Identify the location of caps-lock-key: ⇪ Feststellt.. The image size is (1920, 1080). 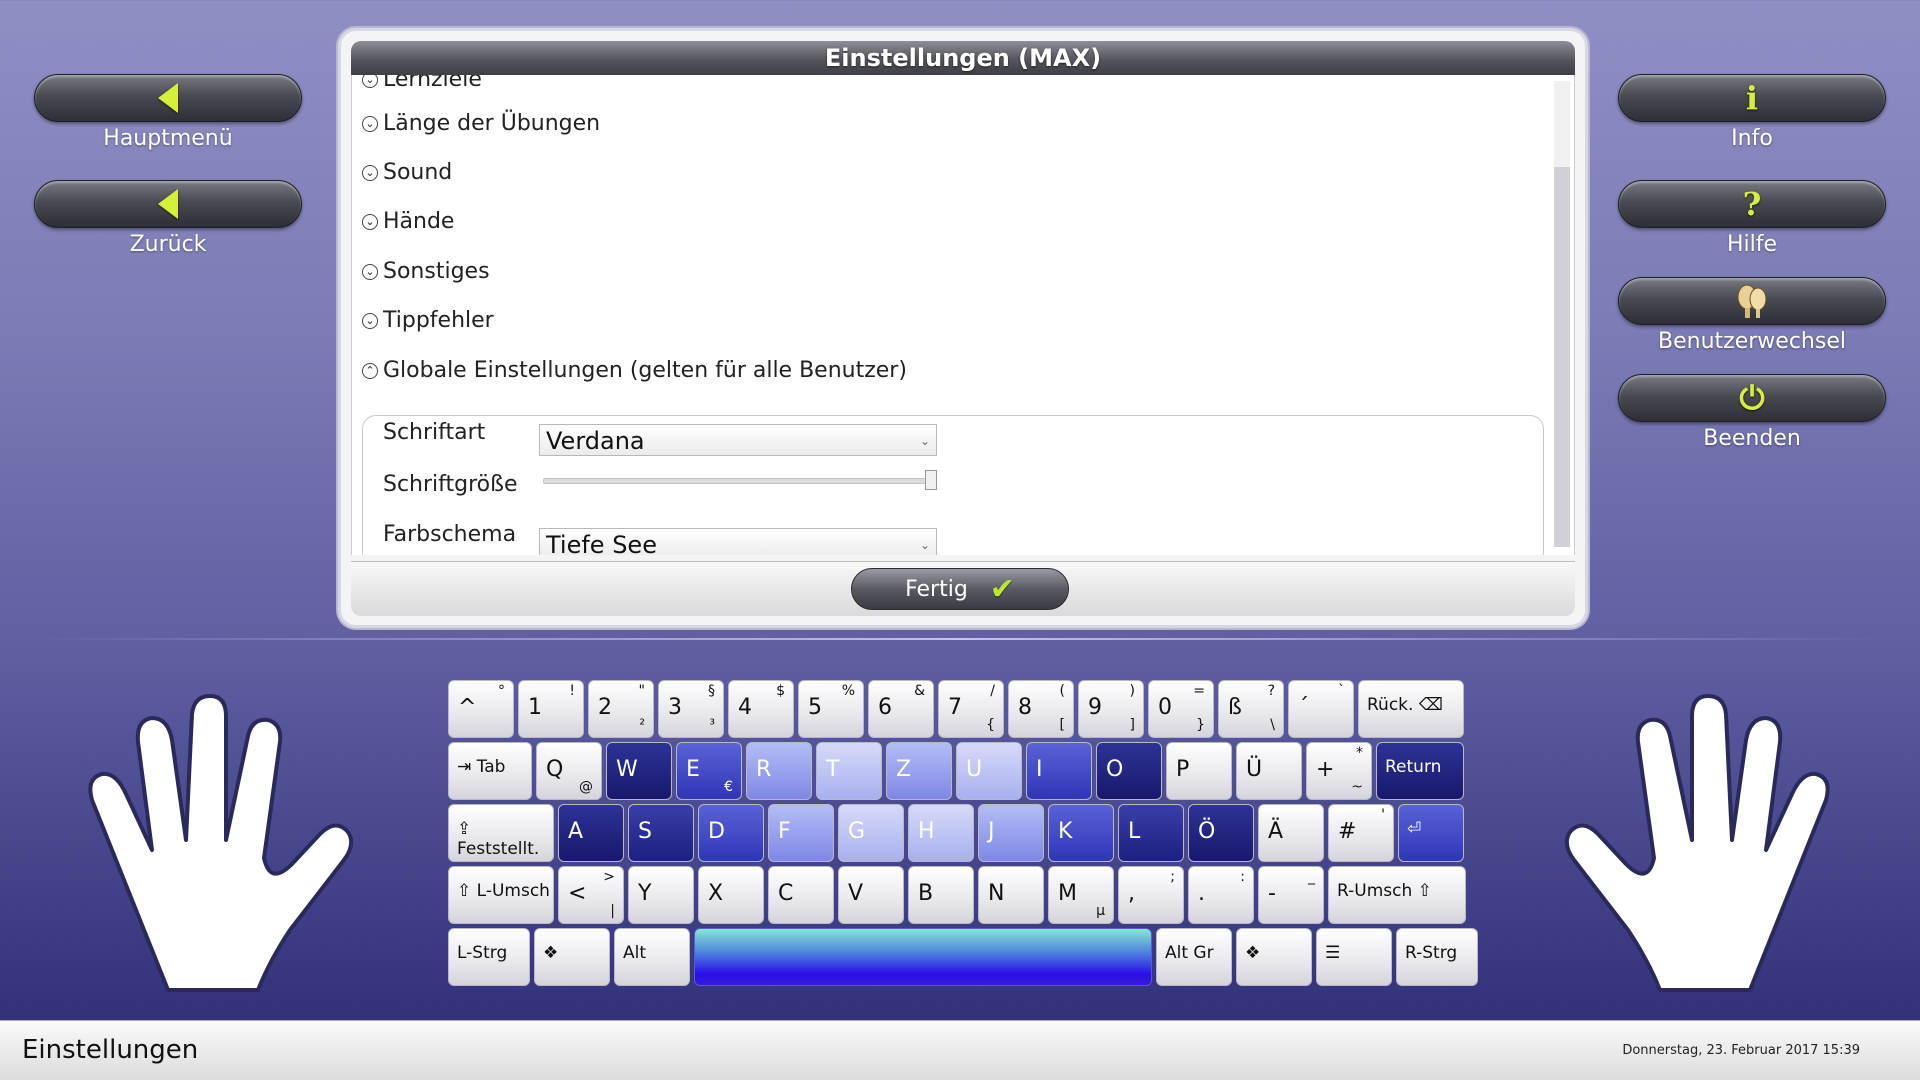
(501, 833).